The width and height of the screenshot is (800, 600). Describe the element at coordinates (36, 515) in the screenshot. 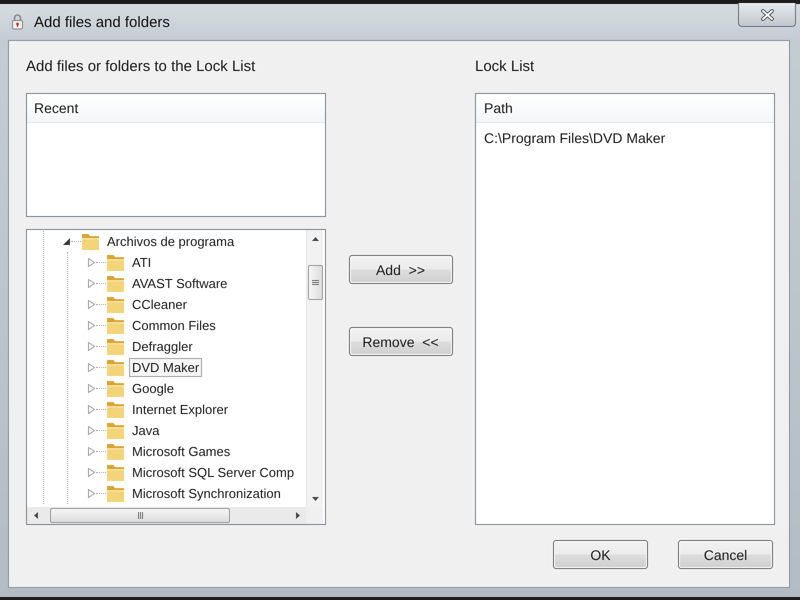

I see `scroll-left-icon` at that location.